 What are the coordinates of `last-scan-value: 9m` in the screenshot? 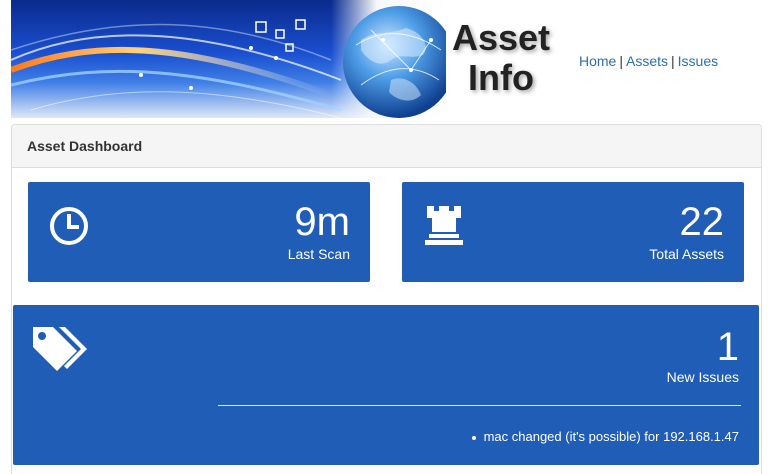 It's located at (322, 222).